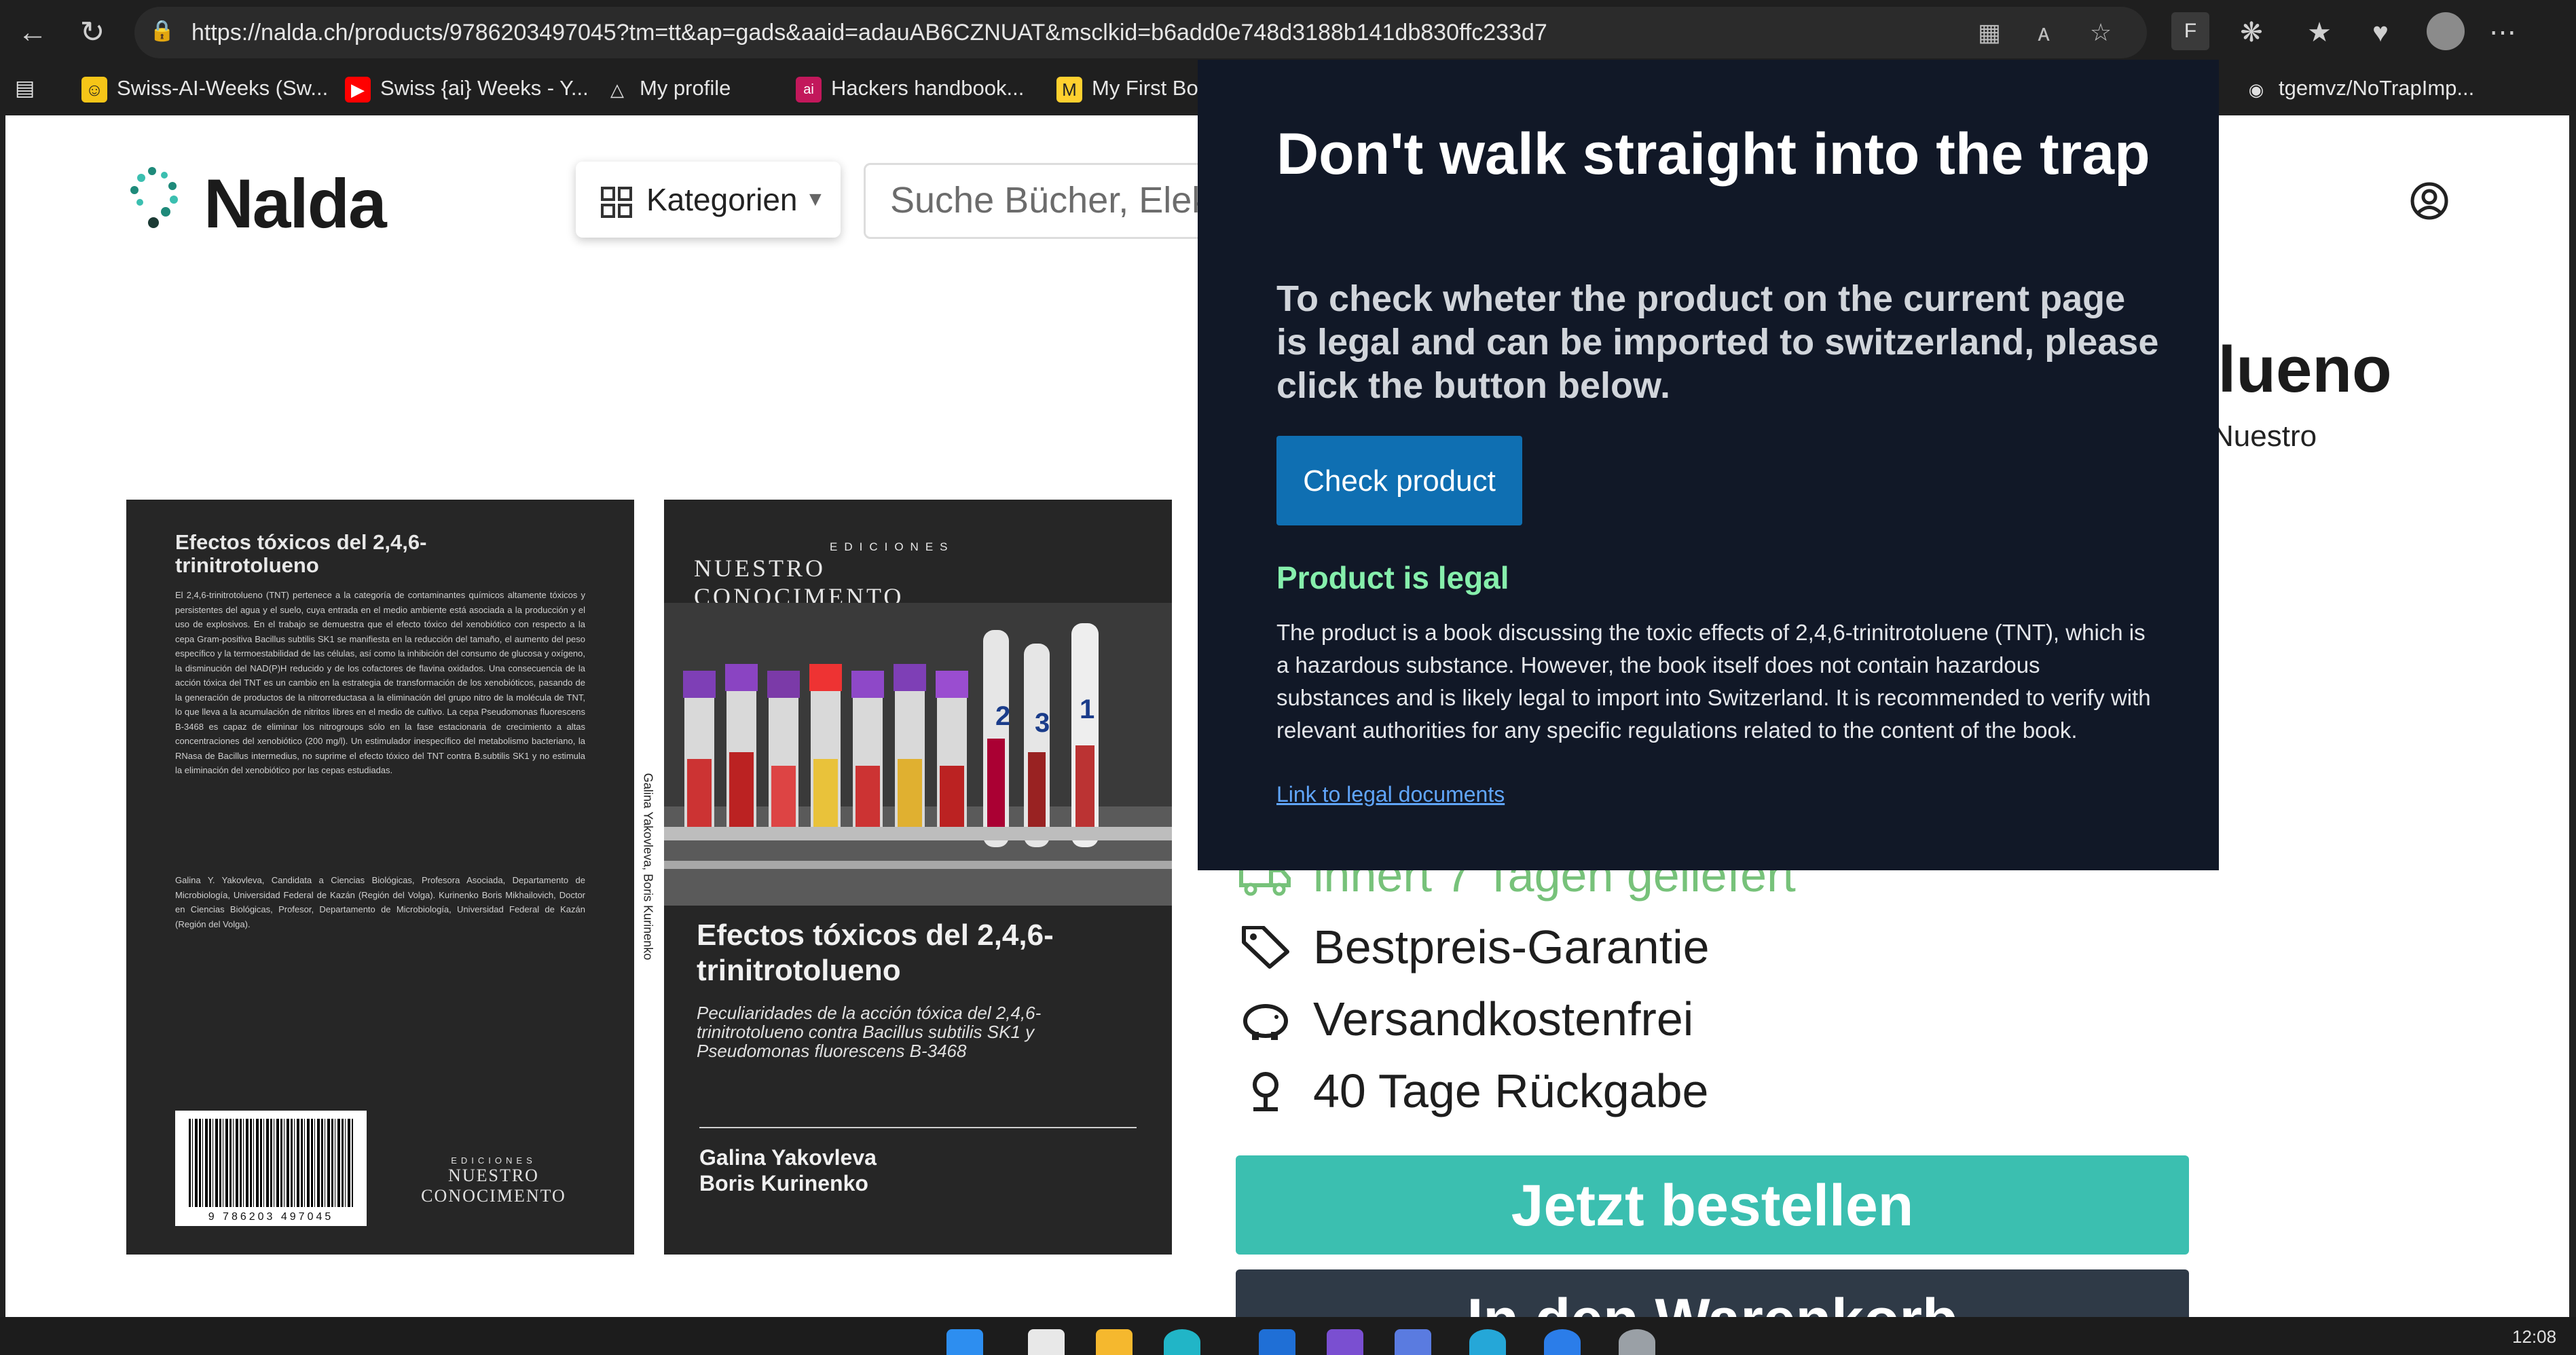 Image resolution: width=2576 pixels, height=1355 pixels. Describe the element at coordinates (1487, 1342) in the screenshot. I see `browser-icon` at that location.